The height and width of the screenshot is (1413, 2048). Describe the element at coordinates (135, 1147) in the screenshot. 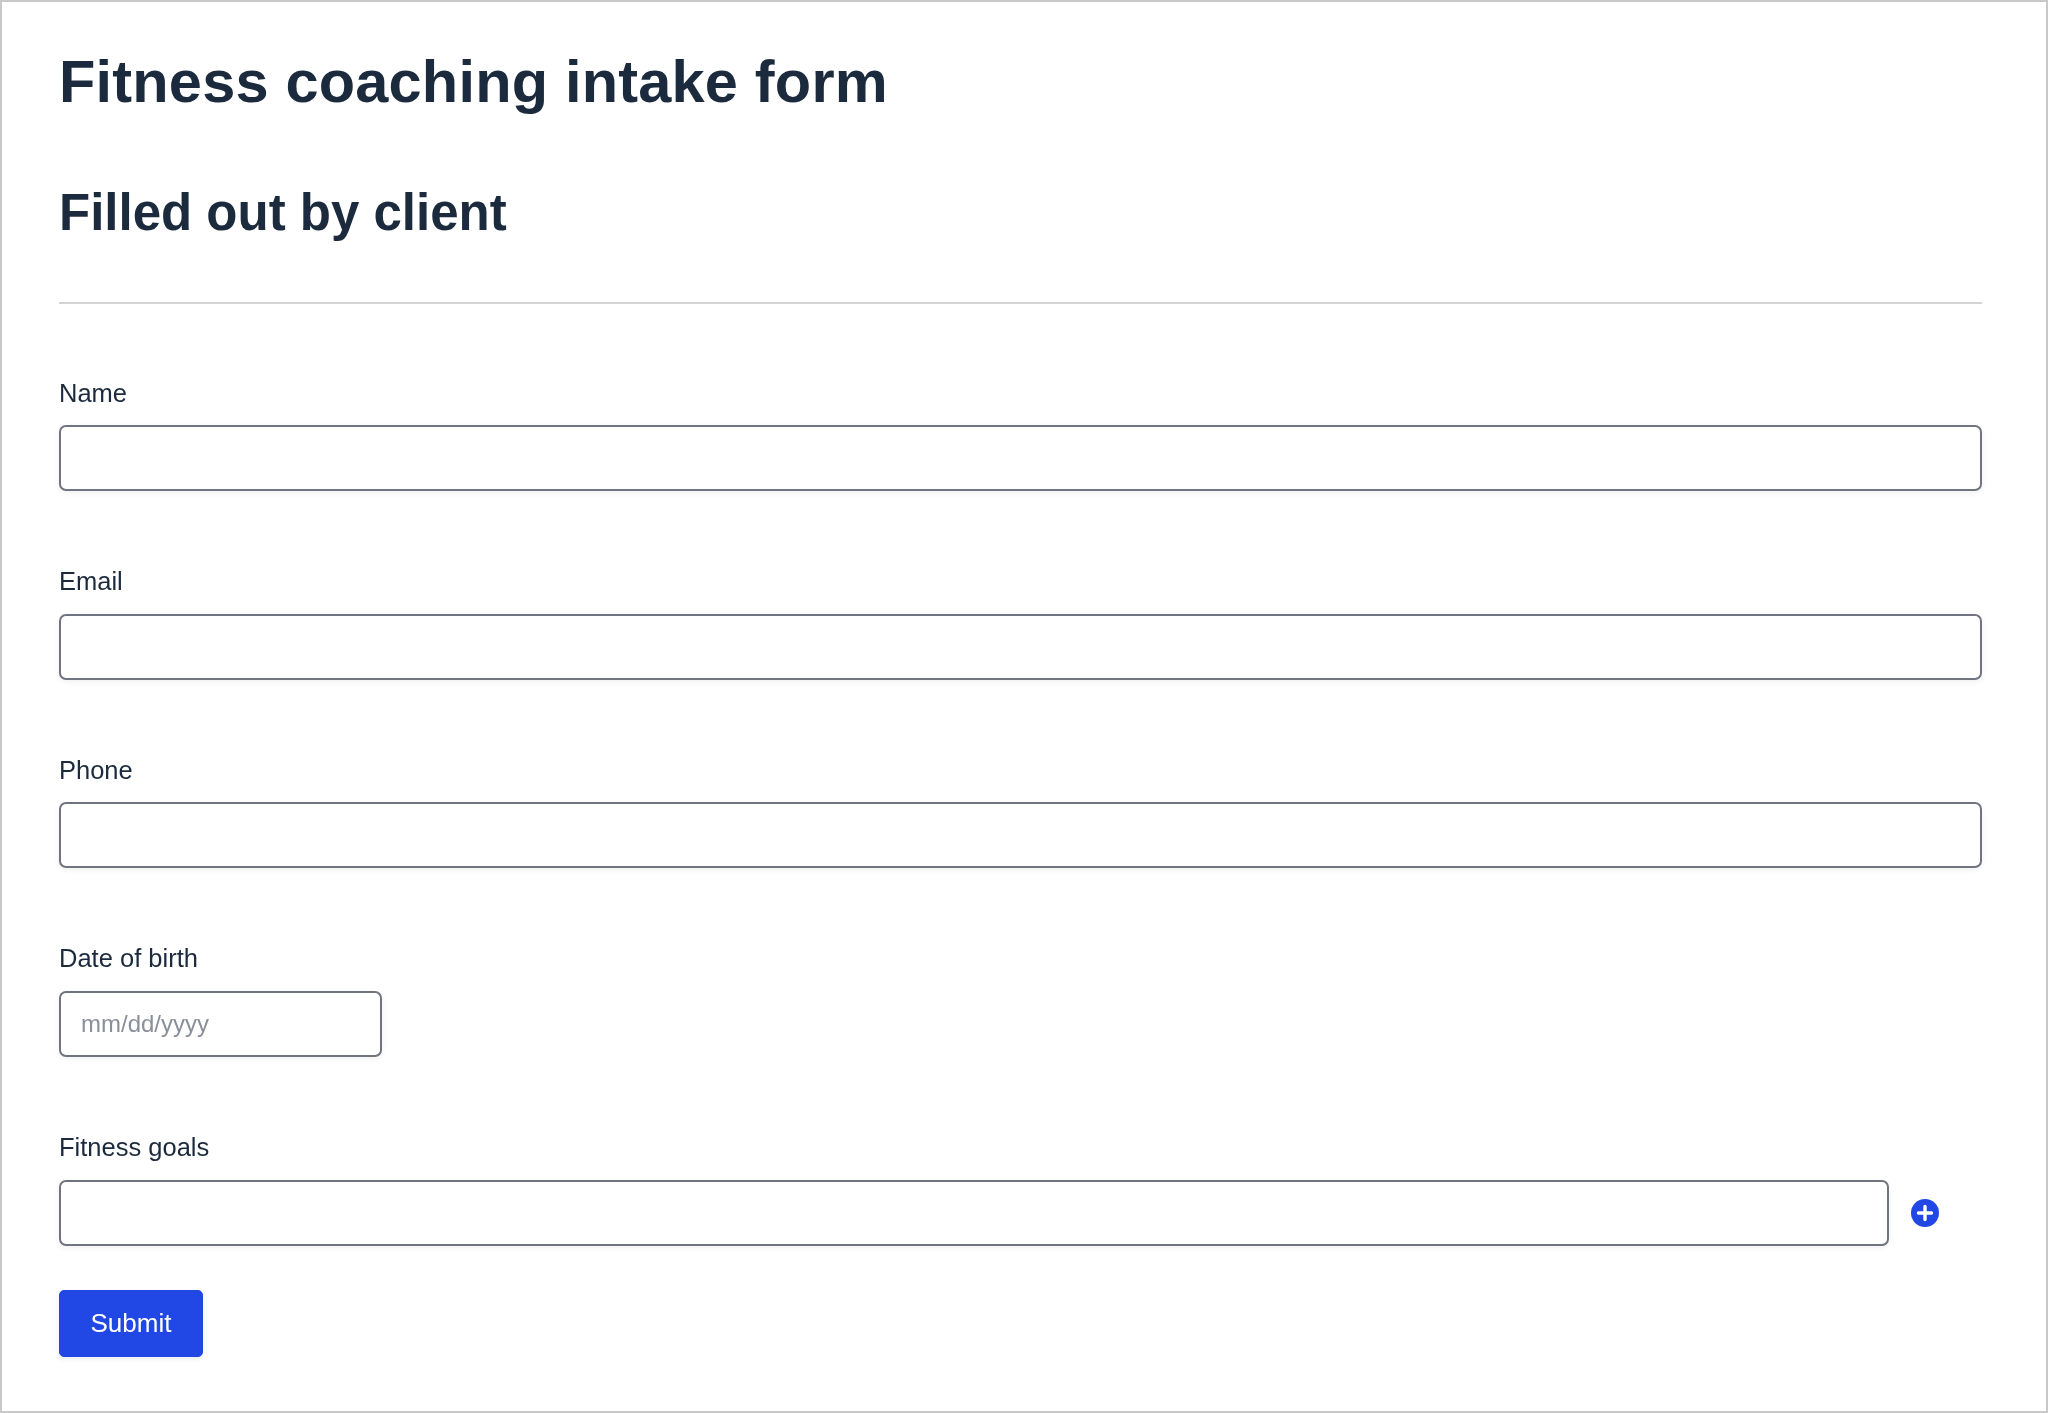

I see `field-label: Fitness goals` at that location.